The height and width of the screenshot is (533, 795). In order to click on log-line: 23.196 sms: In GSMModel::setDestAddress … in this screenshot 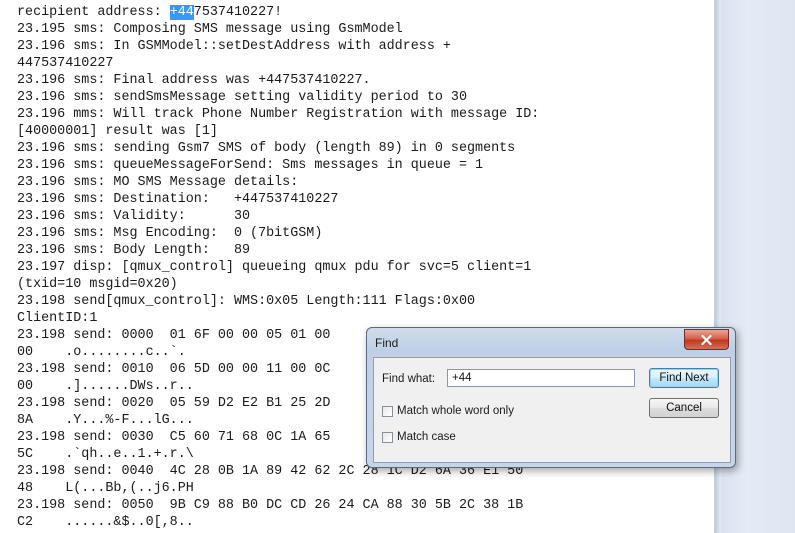, I will do `click(234, 46)`.